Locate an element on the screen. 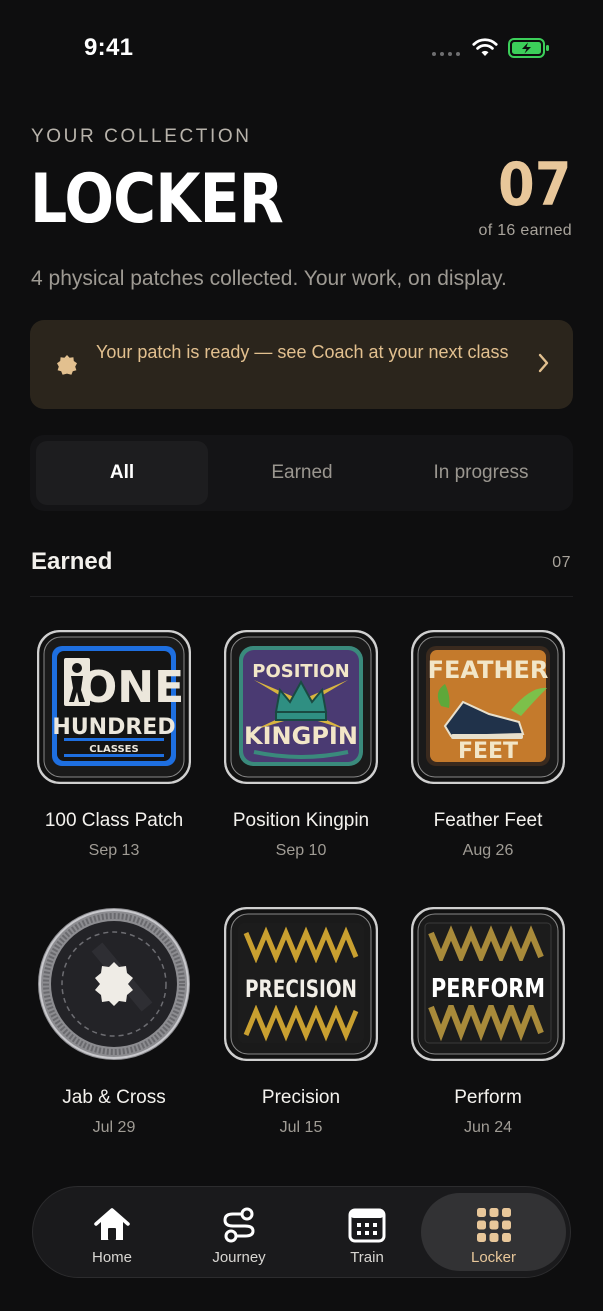 Image resolution: width=603 pixels, height=1311 pixels. patch-art-text: HUNDRED is located at coordinates (113, 727).